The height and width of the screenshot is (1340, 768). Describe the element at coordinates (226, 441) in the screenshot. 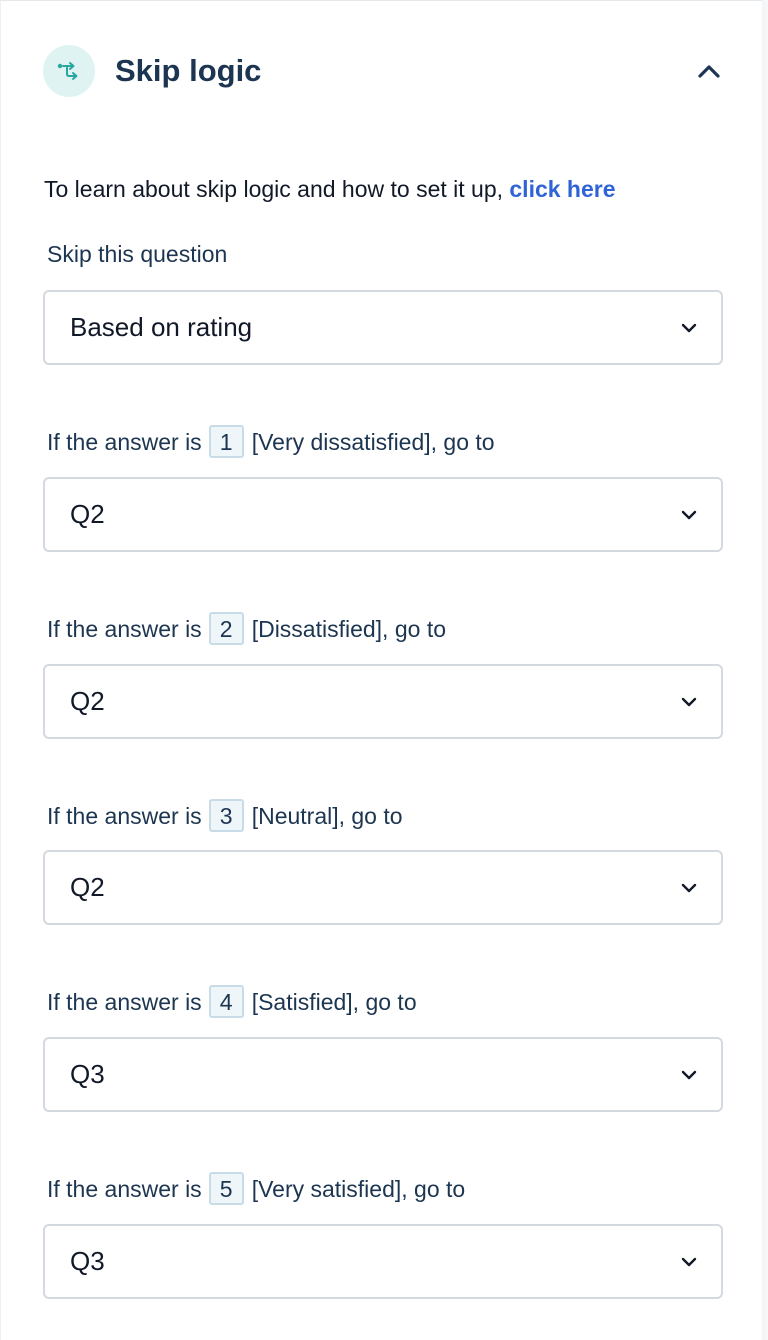

I see `rating-badge: 1` at that location.